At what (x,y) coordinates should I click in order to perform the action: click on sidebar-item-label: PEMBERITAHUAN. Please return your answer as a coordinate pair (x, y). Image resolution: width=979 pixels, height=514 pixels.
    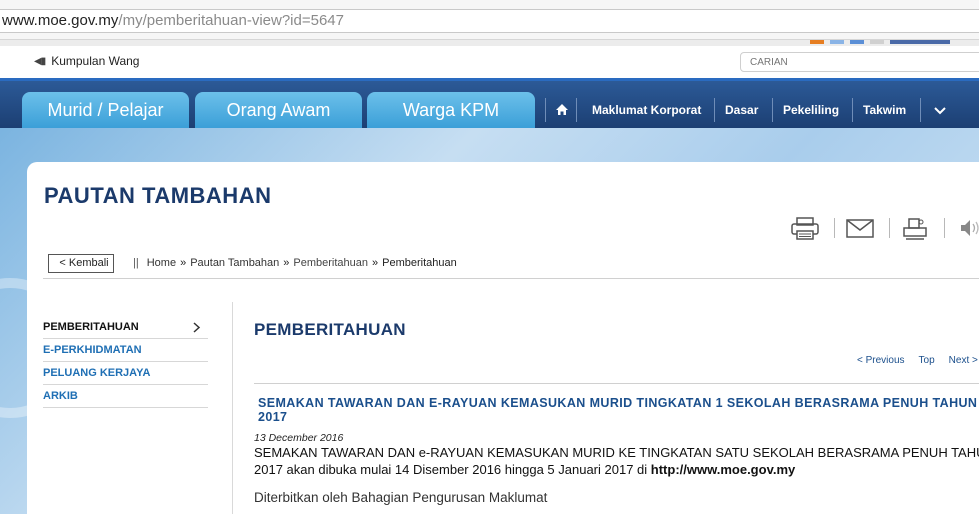
    Looking at the image, I should click on (91, 327).